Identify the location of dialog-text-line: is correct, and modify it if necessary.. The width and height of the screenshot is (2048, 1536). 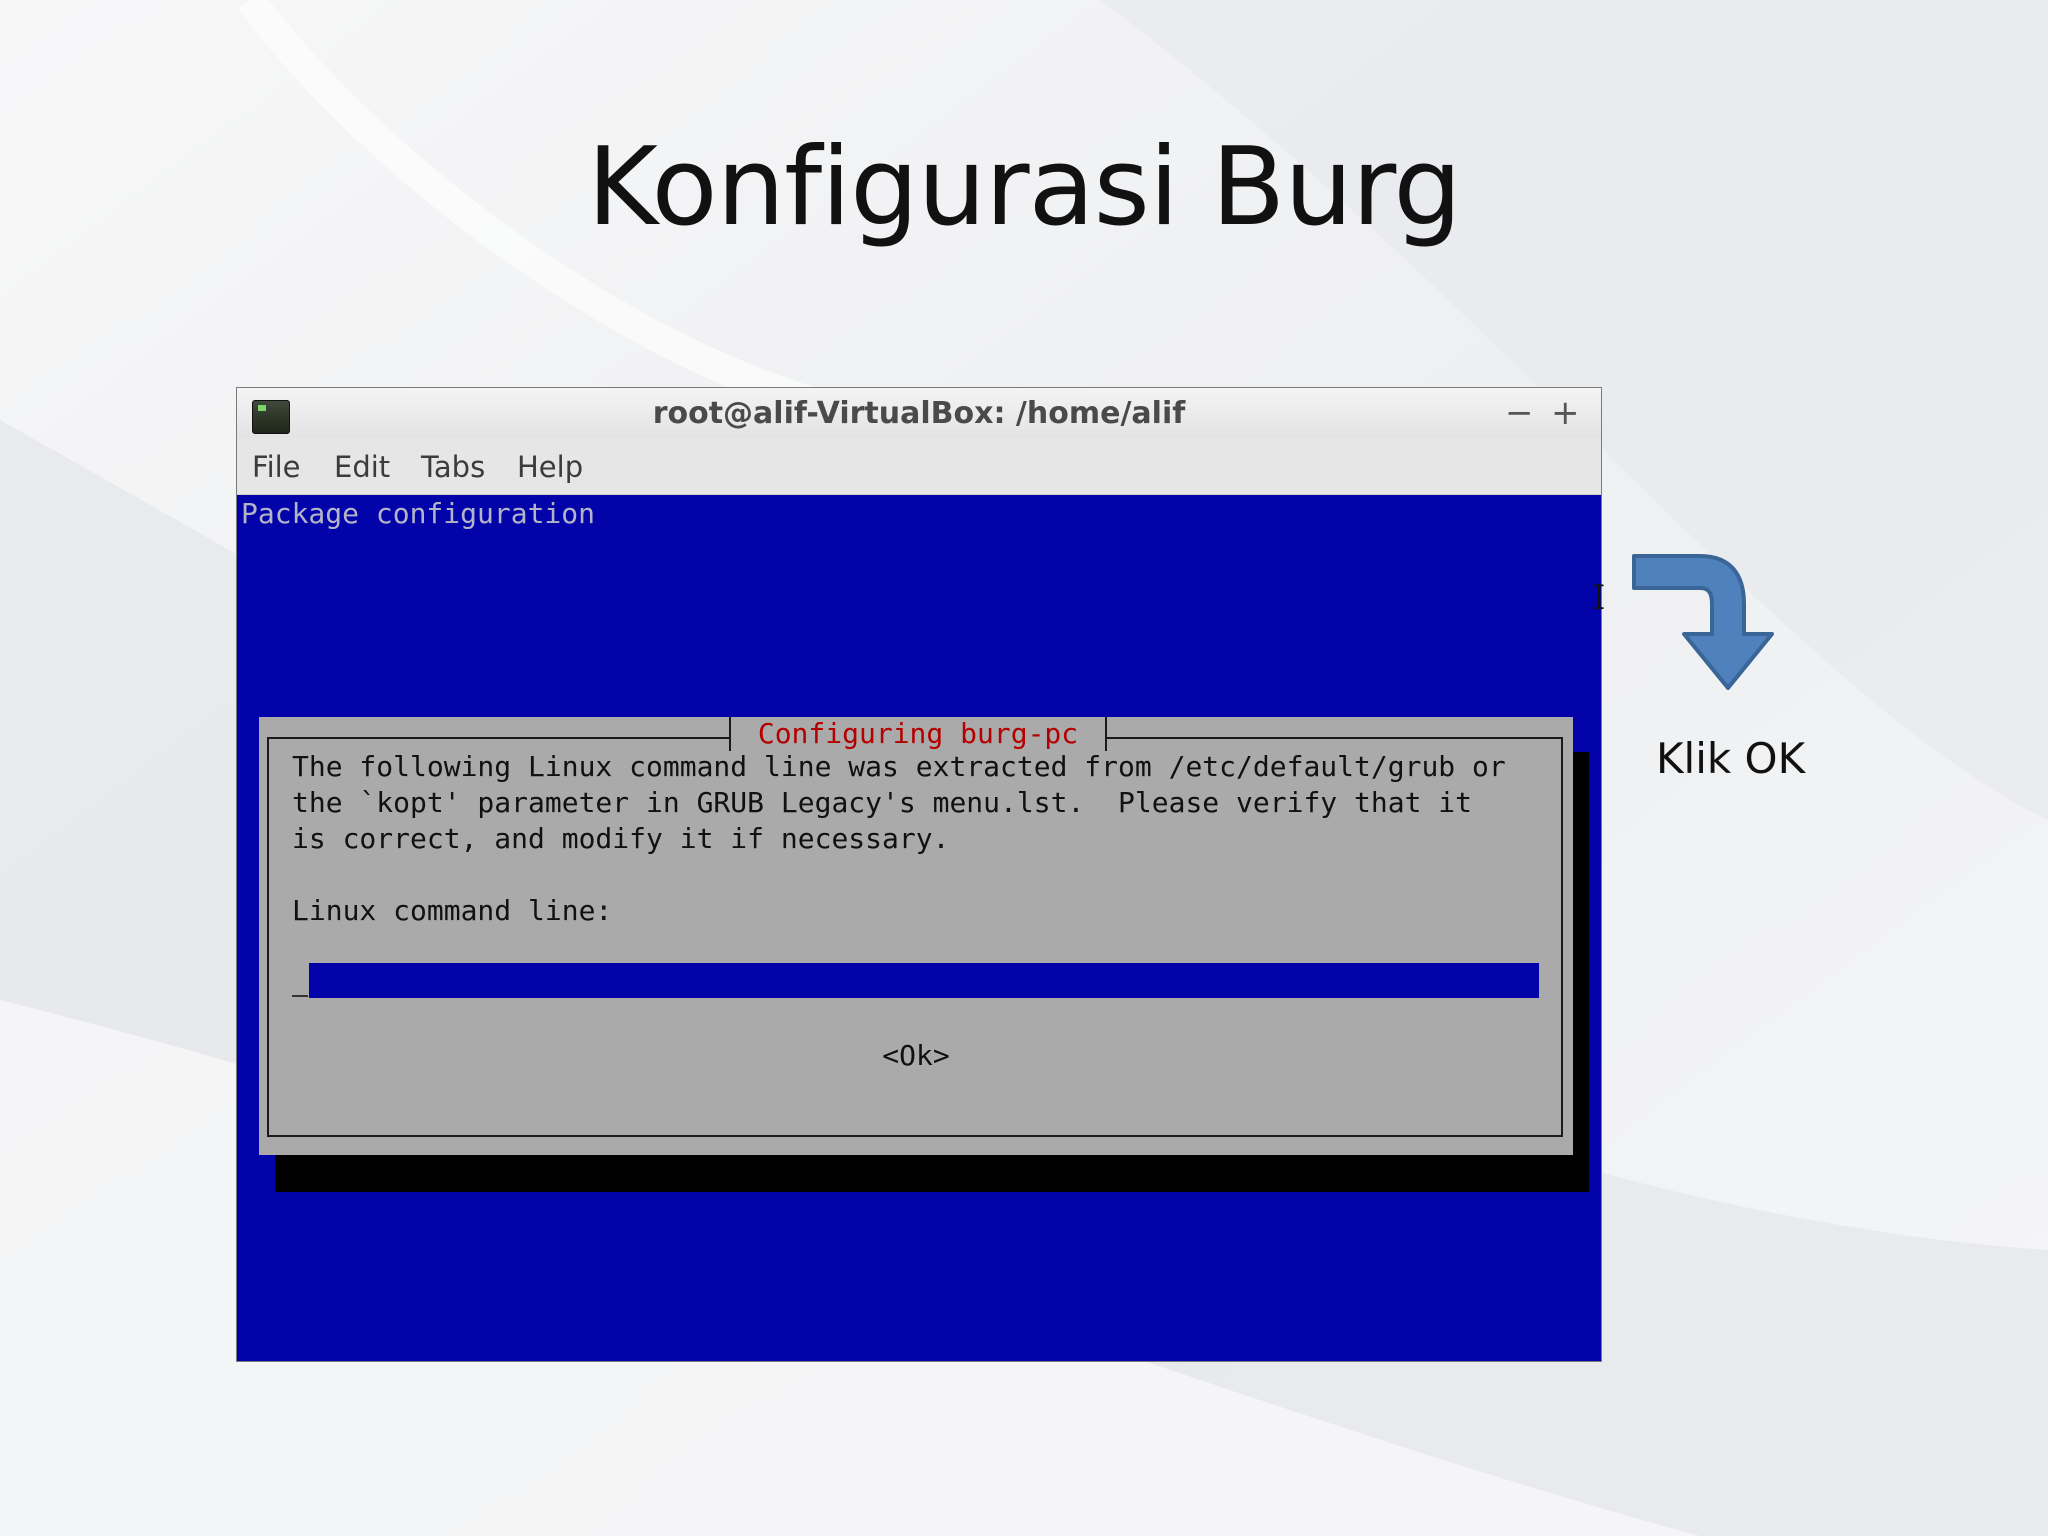
(621, 838).